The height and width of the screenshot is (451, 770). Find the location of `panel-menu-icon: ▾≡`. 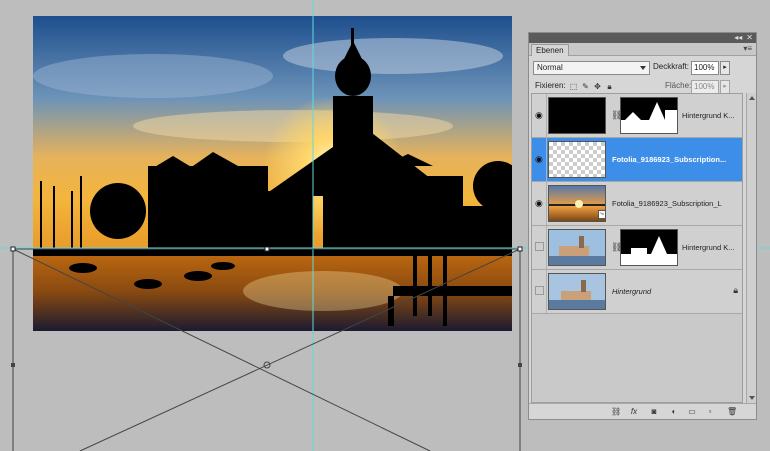

panel-menu-icon: ▾≡ is located at coordinates (747, 48).